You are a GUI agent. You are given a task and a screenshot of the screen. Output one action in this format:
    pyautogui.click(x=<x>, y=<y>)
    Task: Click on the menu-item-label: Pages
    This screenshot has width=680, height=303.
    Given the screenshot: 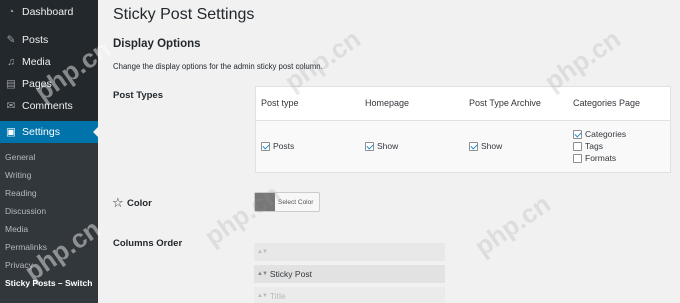 What is the action you would take?
    pyautogui.click(x=37, y=84)
    